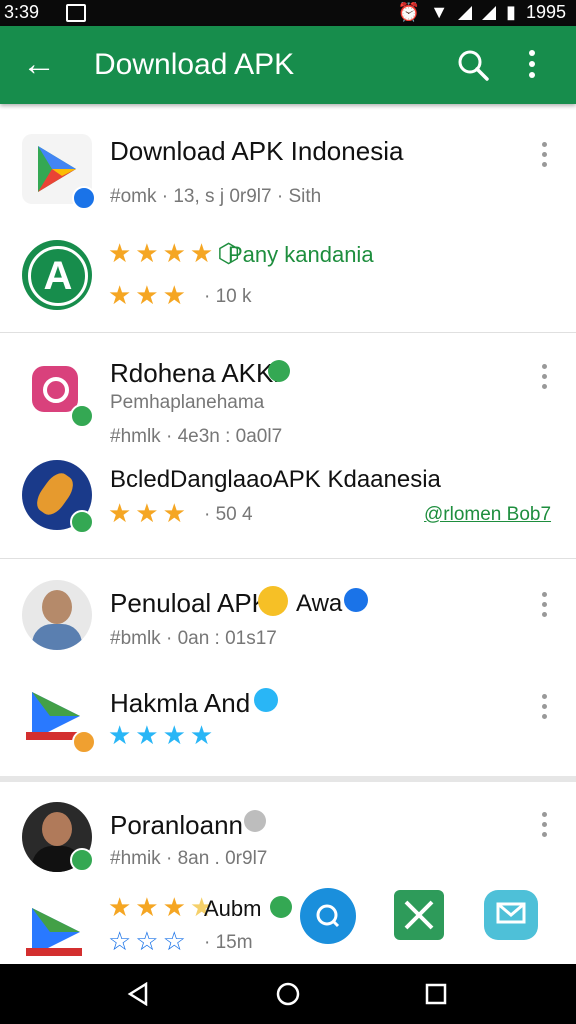 The image size is (576, 1024). I want to click on message-icon, so click(511, 913).